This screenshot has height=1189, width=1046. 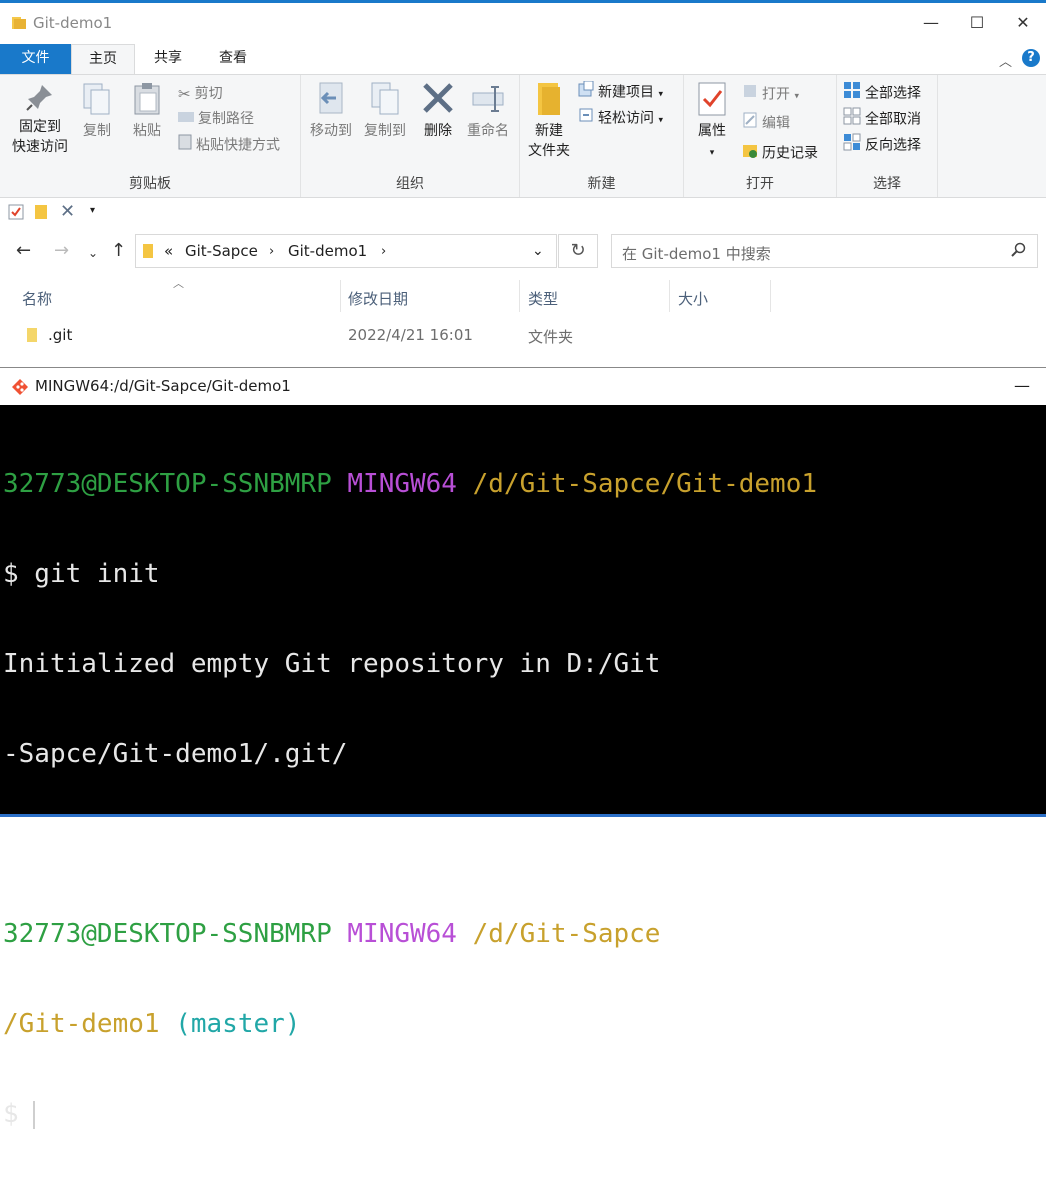 What do you see at coordinates (523, 335) in the screenshot?
I see `file-row: .git 2022/4/21 16:01 文件夹` at bounding box center [523, 335].